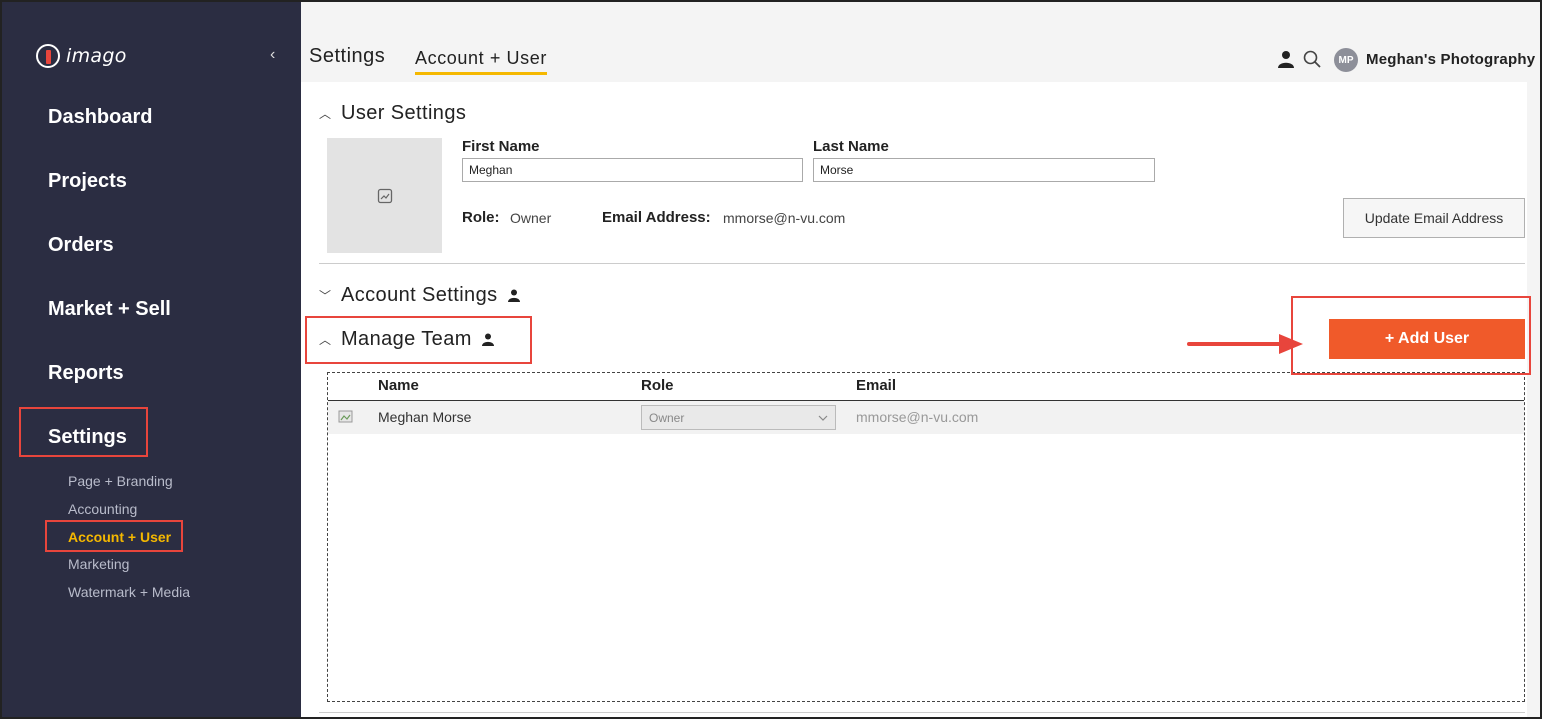 Image resolution: width=1542 pixels, height=719 pixels. I want to click on sub-item-page-branding: Page + Branding, so click(120, 481).